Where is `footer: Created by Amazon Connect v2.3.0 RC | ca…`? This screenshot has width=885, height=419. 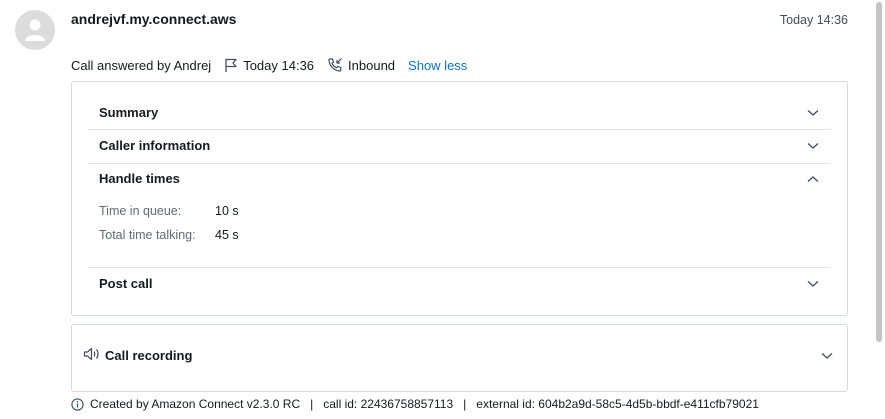
footer: Created by Amazon Connect v2.3.0 RC | ca… is located at coordinates (415, 404).